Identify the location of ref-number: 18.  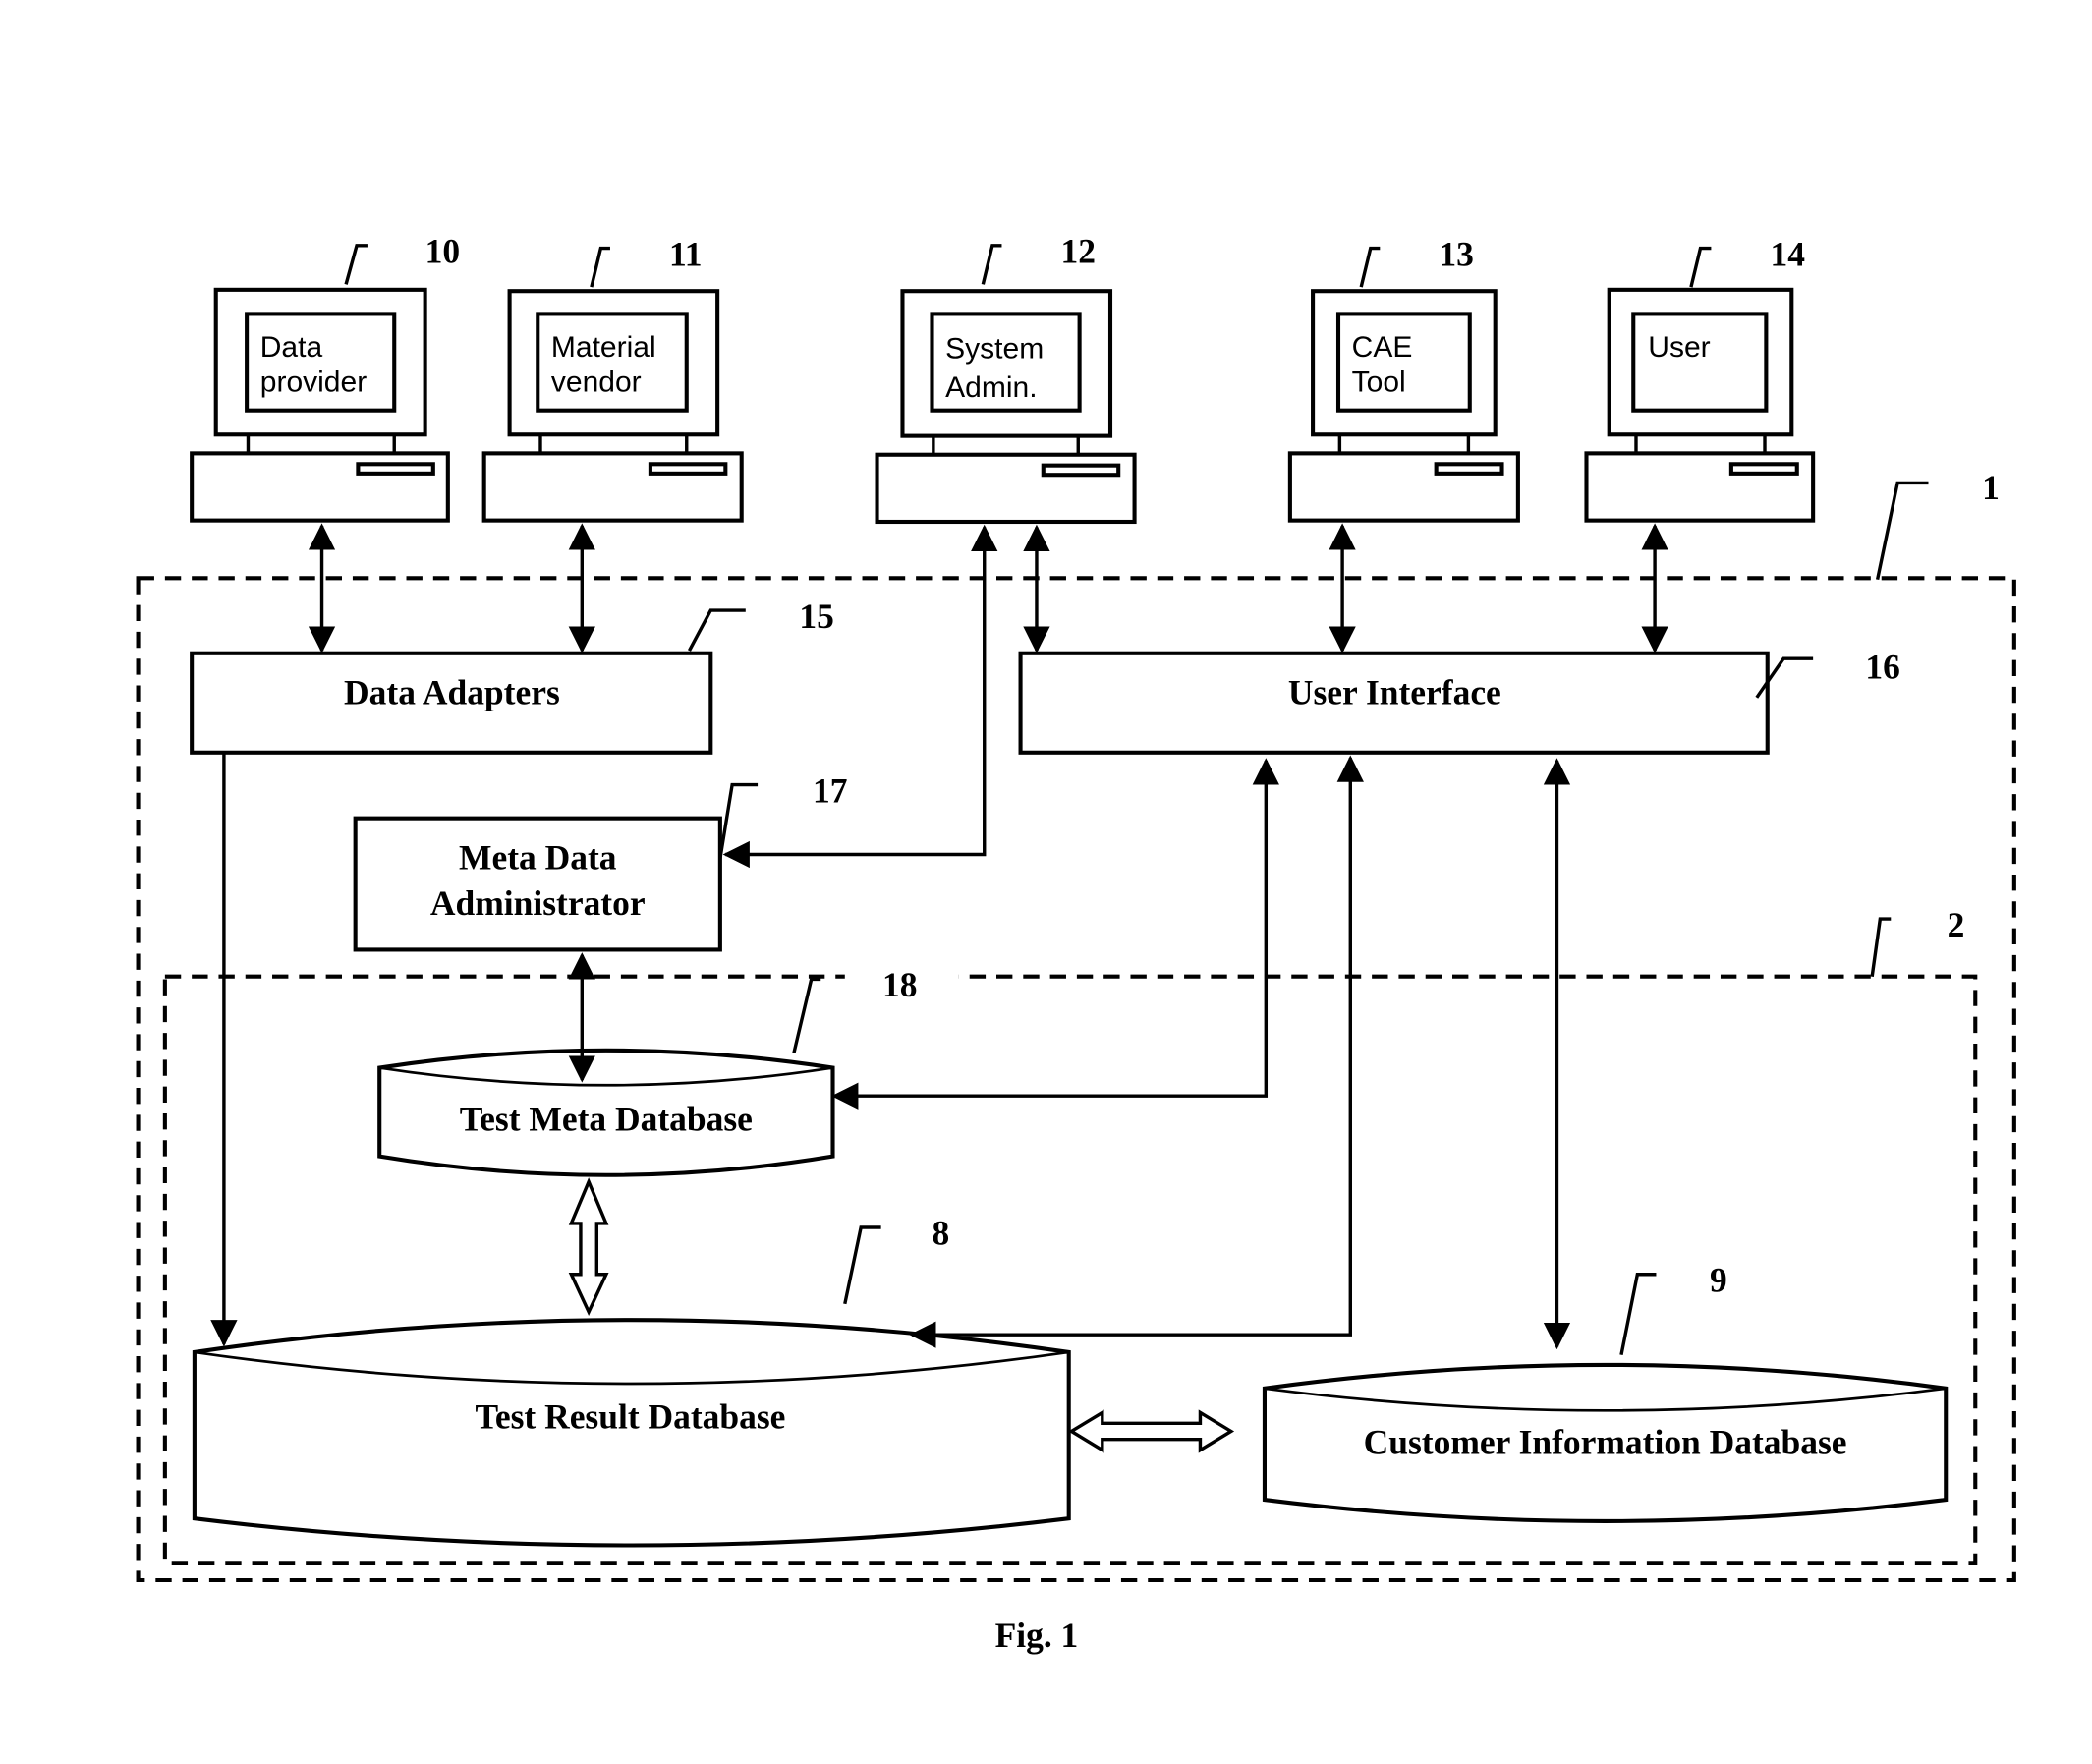
(899, 984).